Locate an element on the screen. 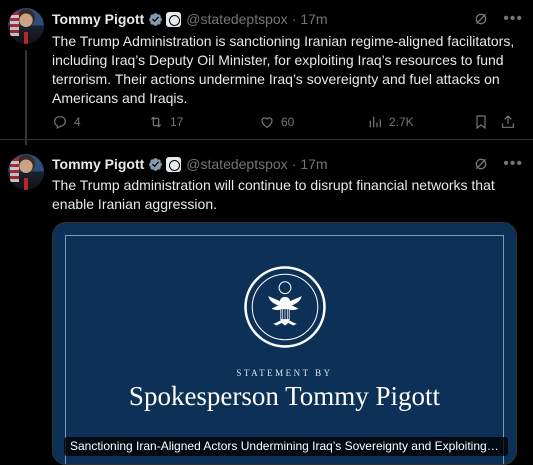 The width and height of the screenshot is (533, 465). bookmark-button is located at coordinates (481, 122).